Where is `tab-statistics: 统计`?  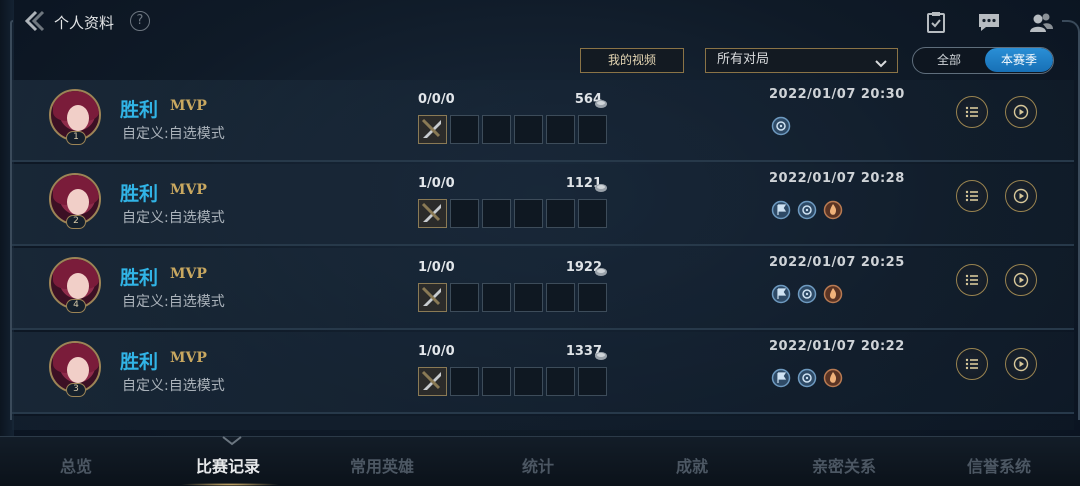
tab-statistics: 统计 is located at coordinates (538, 465).